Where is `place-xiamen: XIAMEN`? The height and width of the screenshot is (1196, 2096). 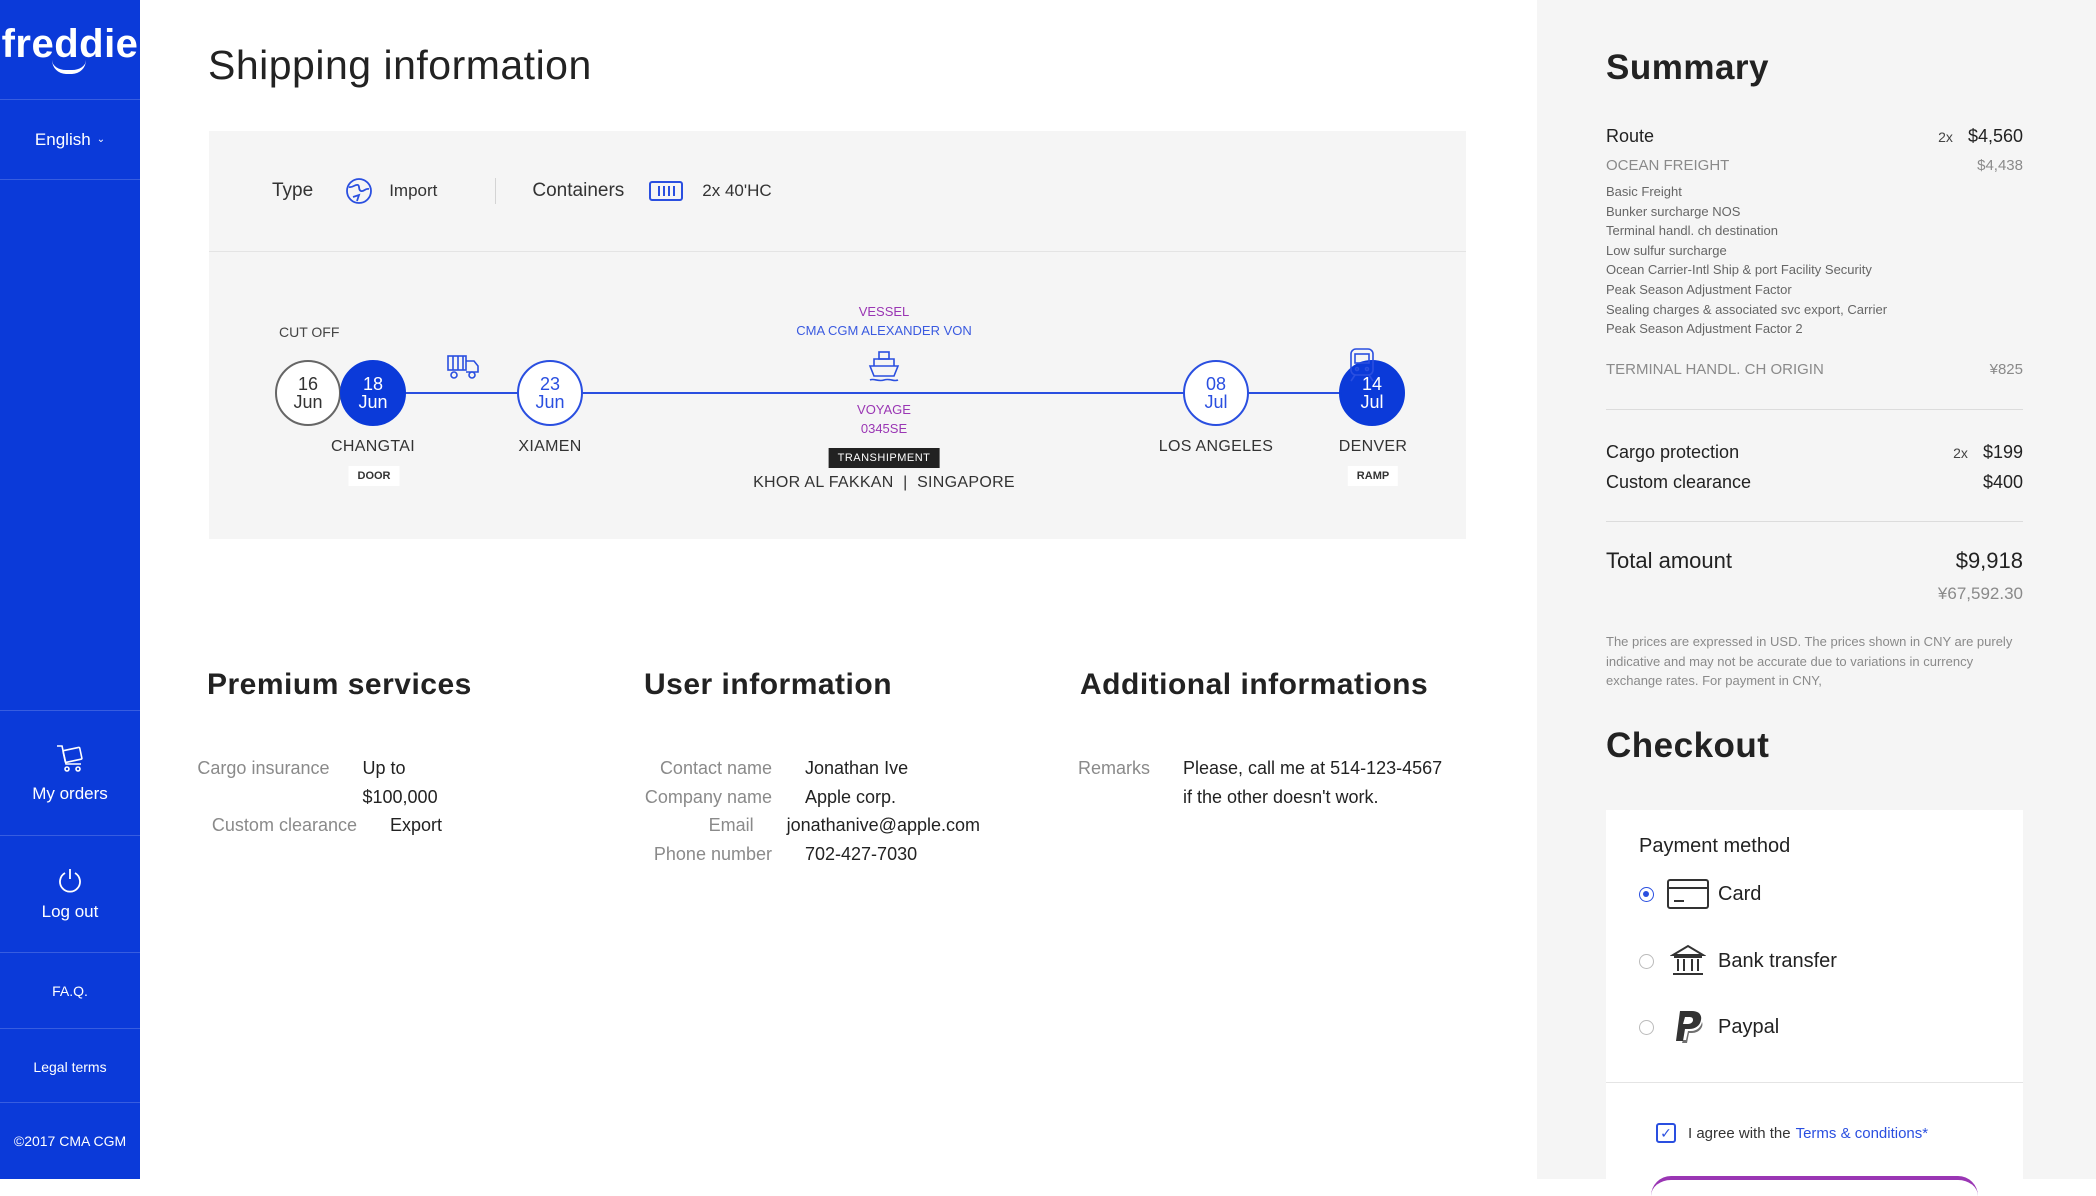 place-xiamen: XIAMEN is located at coordinates (550, 446).